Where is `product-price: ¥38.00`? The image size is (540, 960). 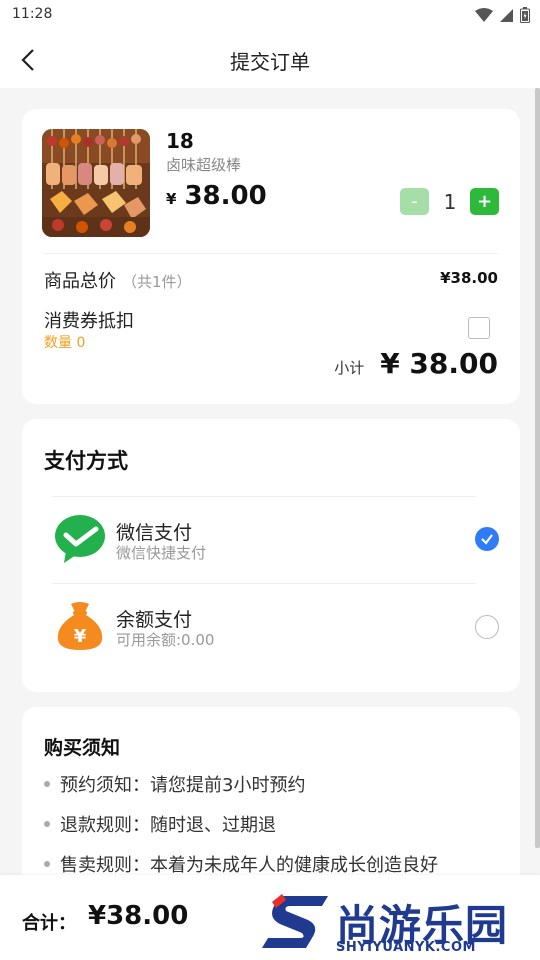
product-price: ¥38.00 is located at coordinates (216, 196).